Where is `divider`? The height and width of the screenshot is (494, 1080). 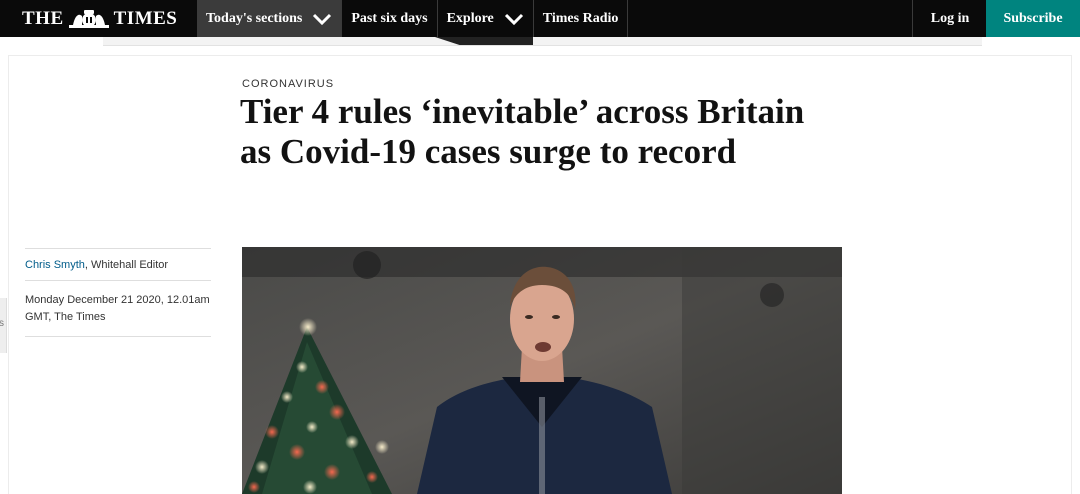 divider is located at coordinates (118, 336).